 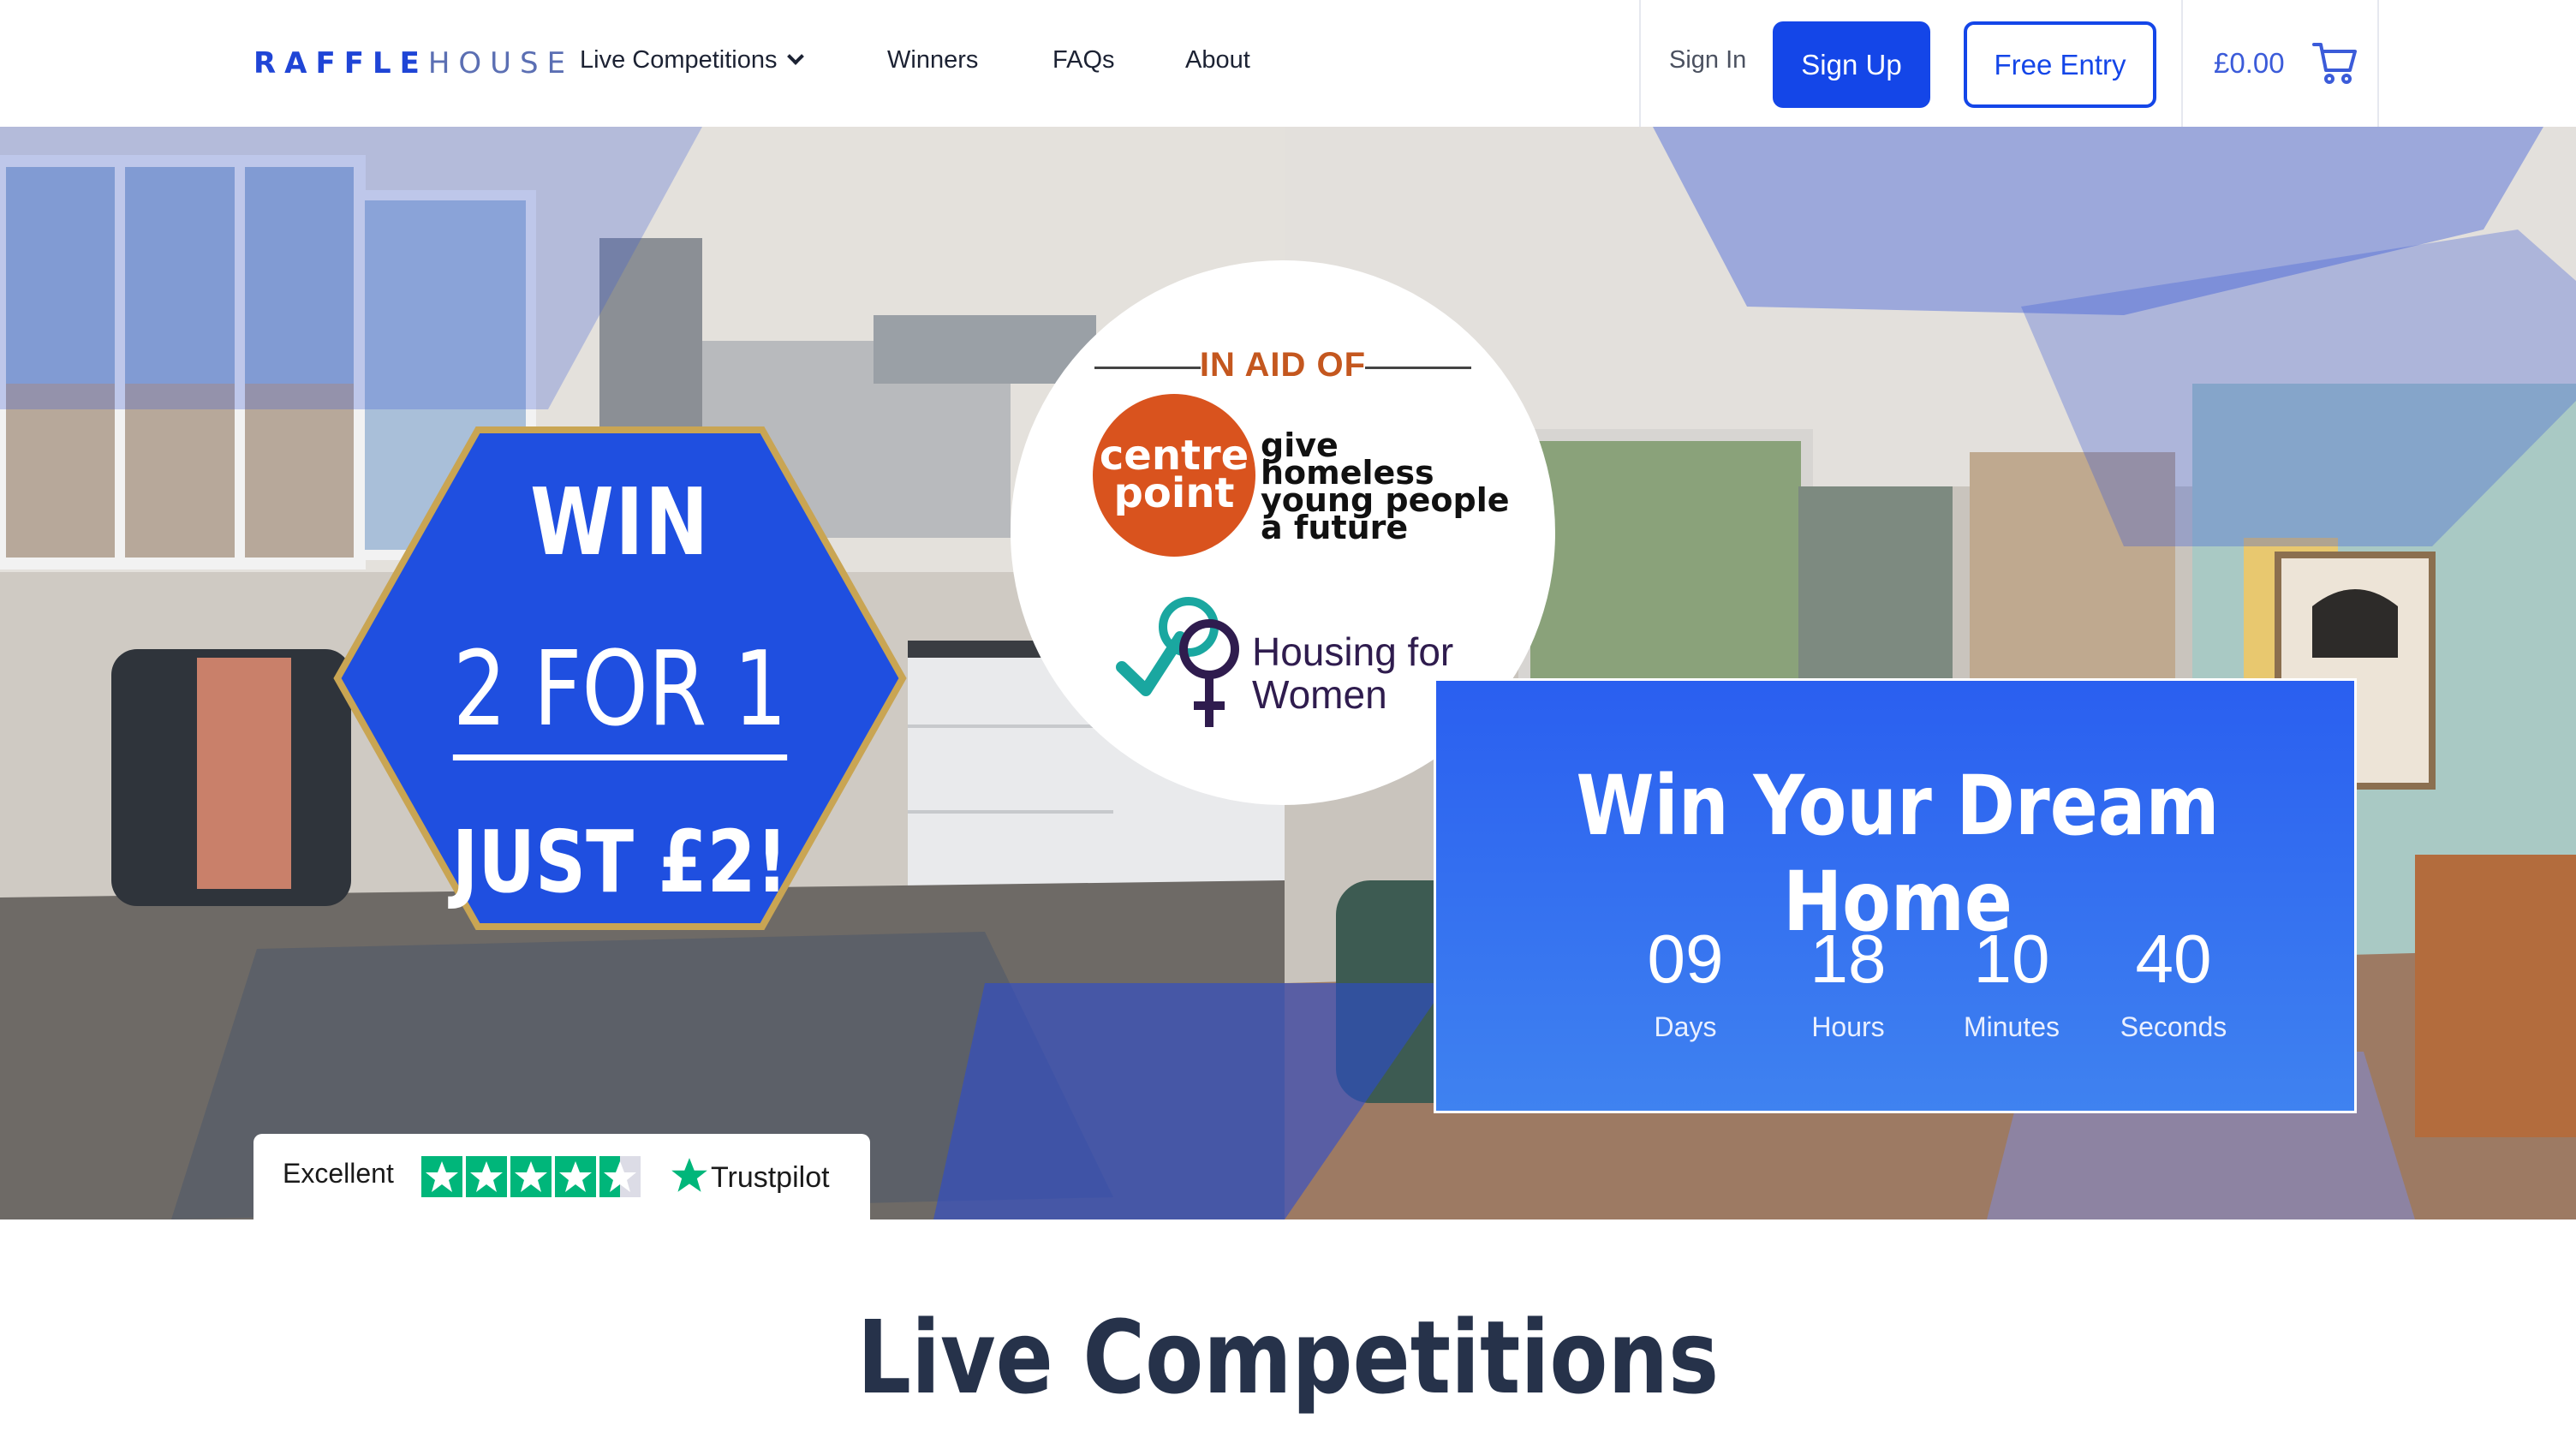 What do you see at coordinates (1288, 1357) in the screenshot?
I see `live-competitions-heading: Live Competitions` at bounding box center [1288, 1357].